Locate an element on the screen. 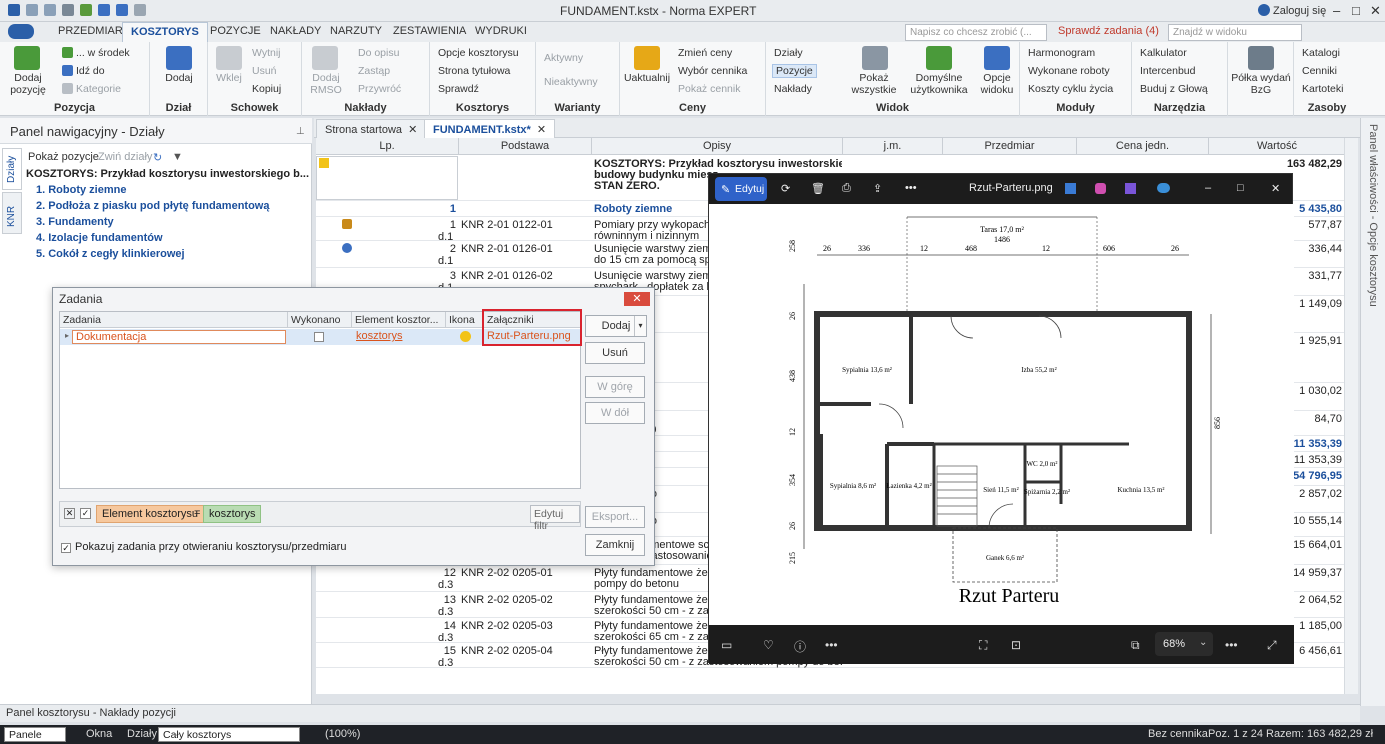 This screenshot has width=1385, height=744. dropdown-arrow-icon: ▾ is located at coordinates (640, 326).